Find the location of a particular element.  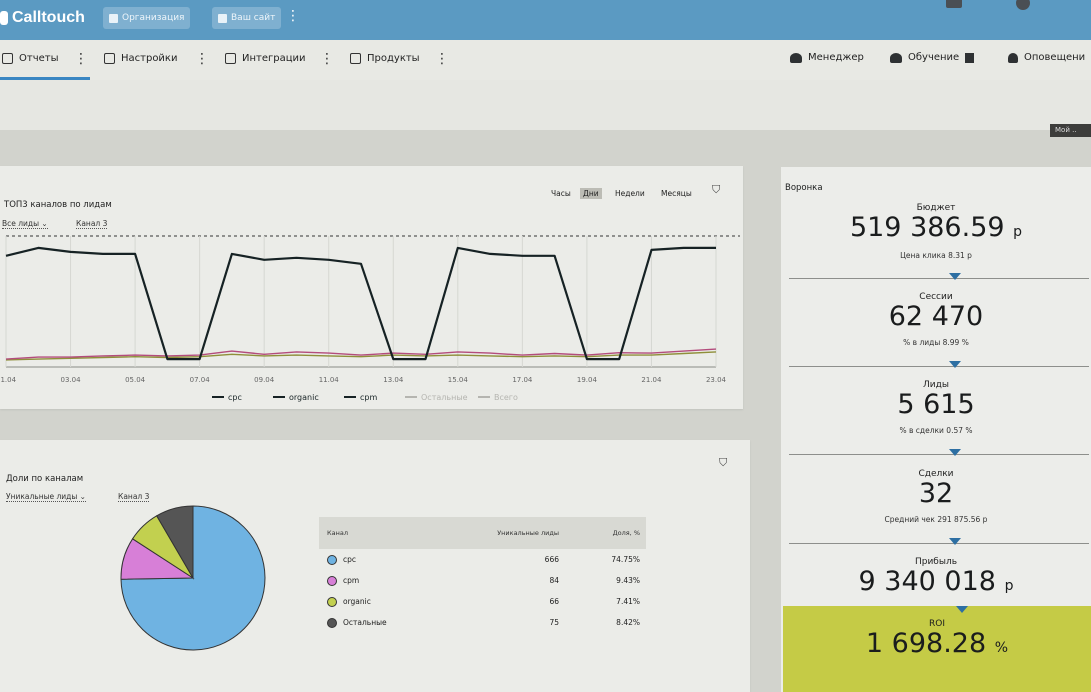

legend-item: cpc is located at coordinates (235, 397).